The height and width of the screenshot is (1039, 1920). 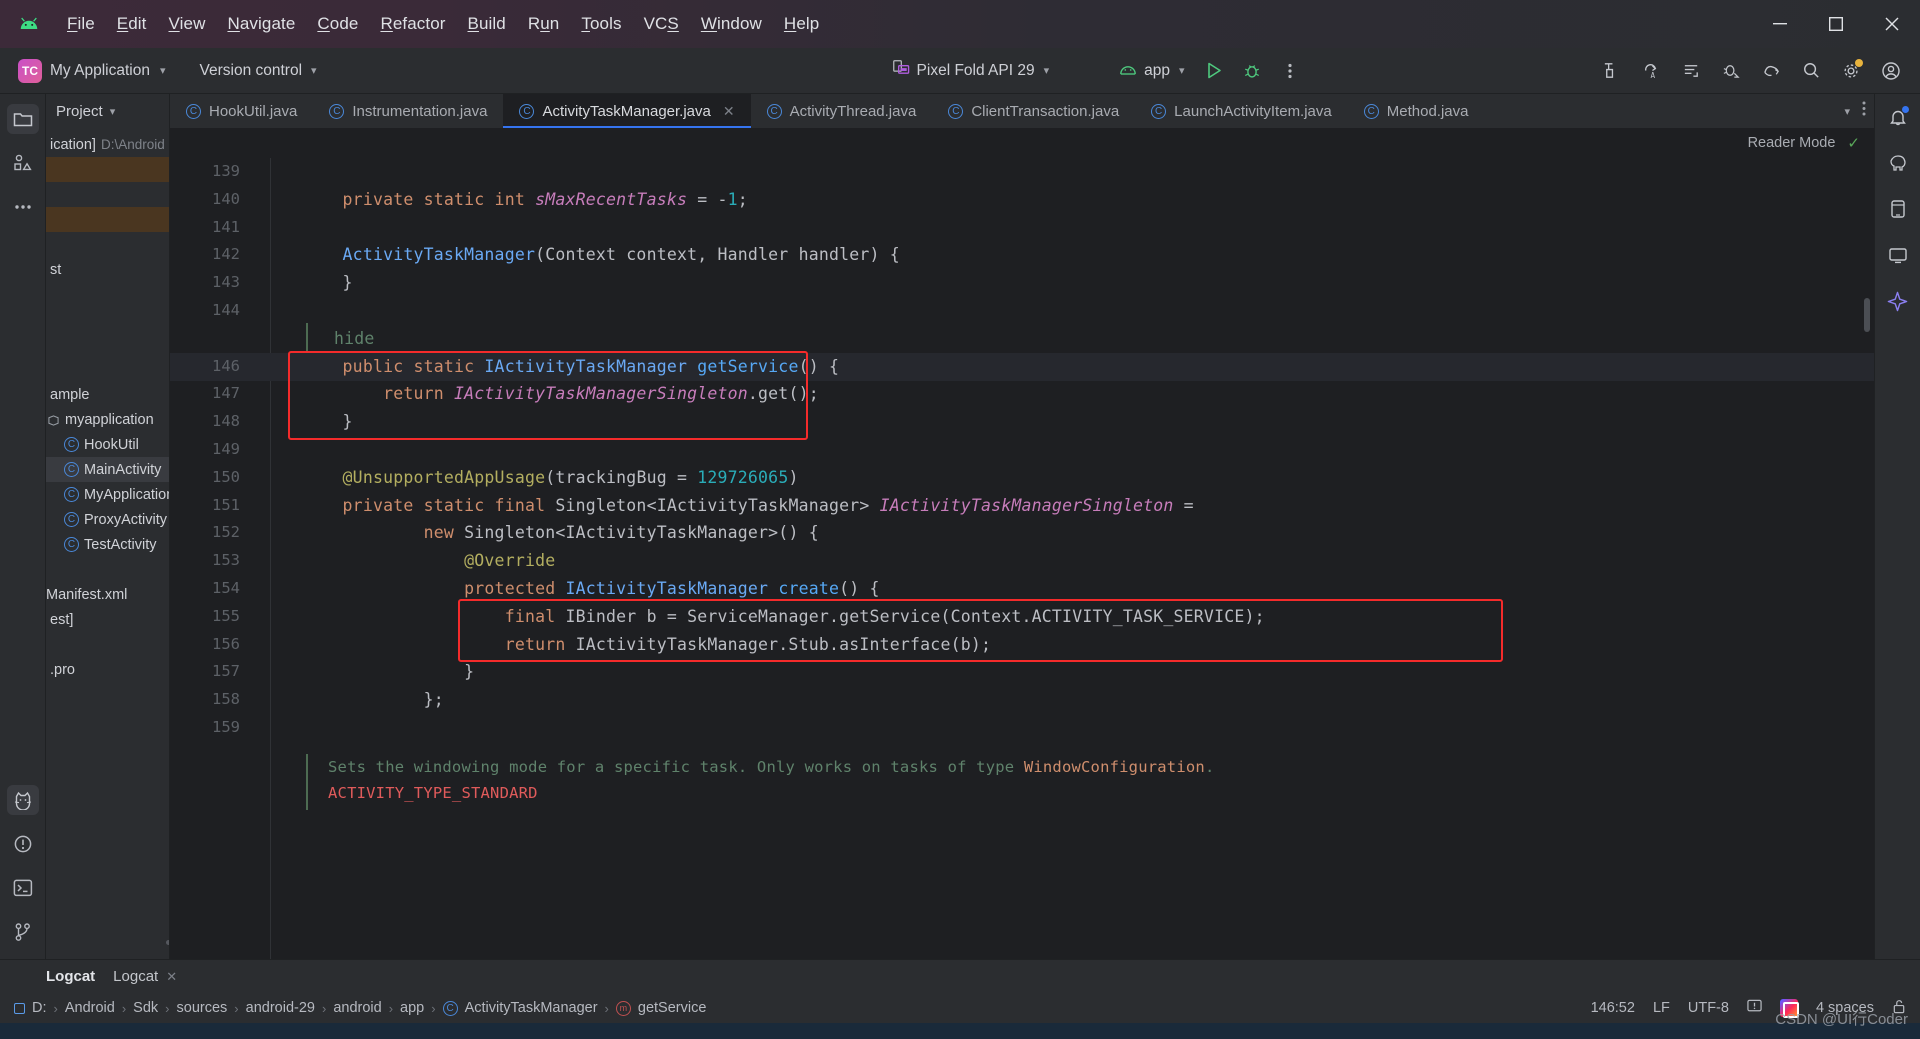 I want to click on code-line: };, so click(x=373, y=699).